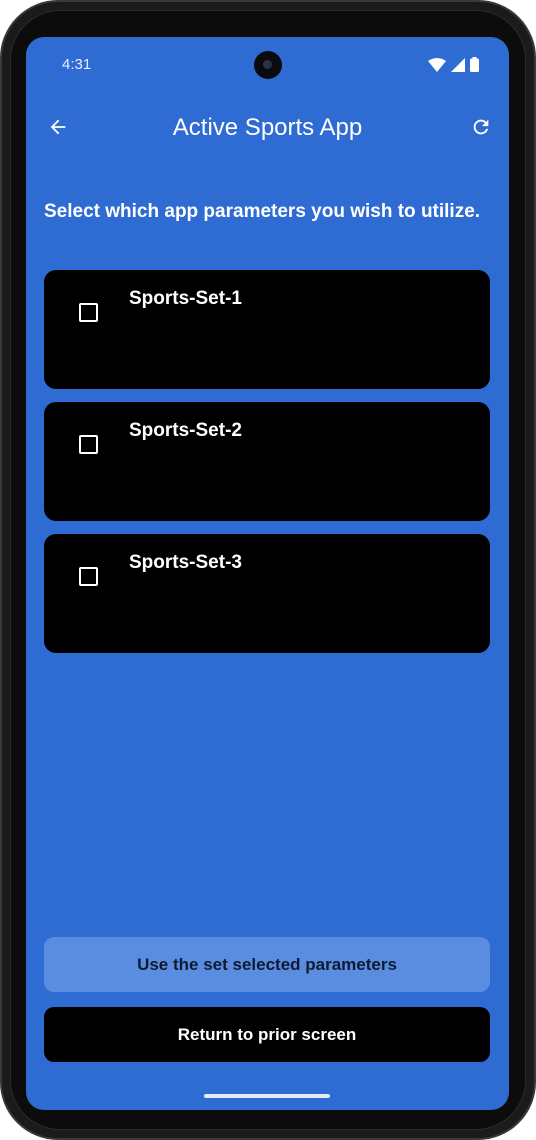 The width and height of the screenshot is (536, 1140). Describe the element at coordinates (437, 67) in the screenshot. I see `wifi-icon` at that location.